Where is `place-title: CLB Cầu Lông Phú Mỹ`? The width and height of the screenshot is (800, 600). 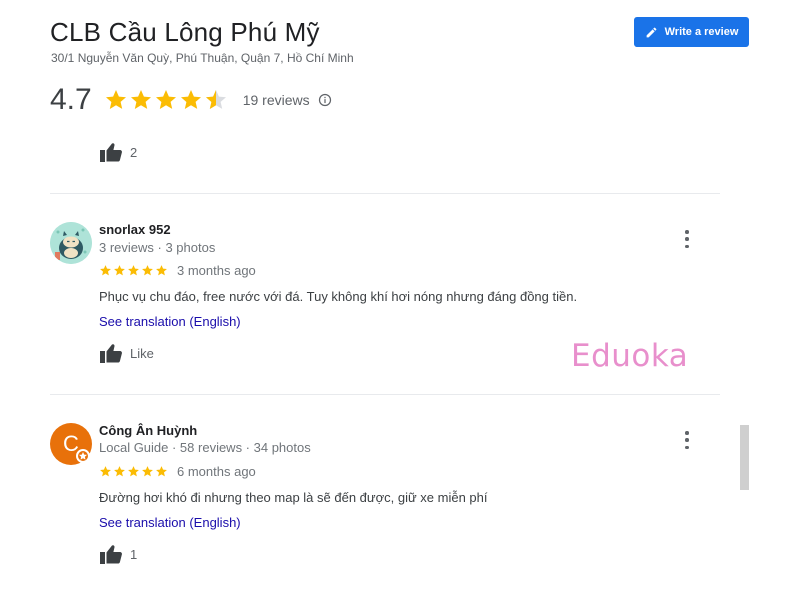
place-title: CLB Cầu Lông Phú Mỹ is located at coordinates (185, 32).